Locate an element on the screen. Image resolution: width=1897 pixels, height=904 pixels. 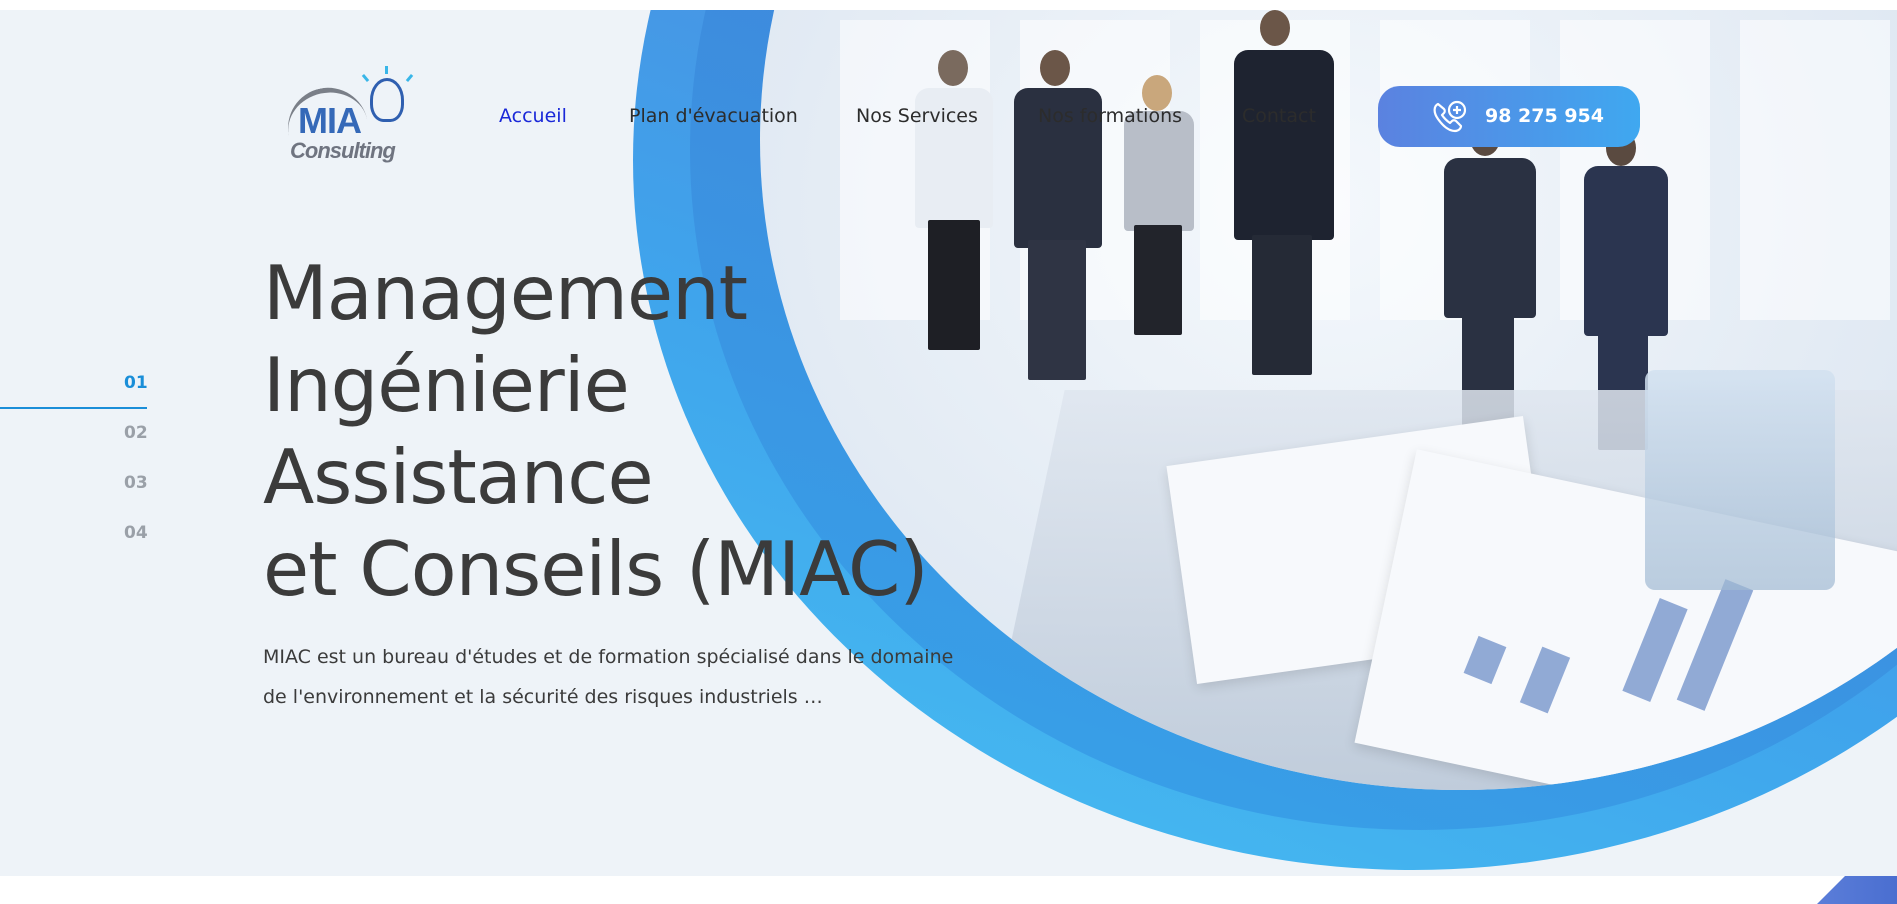
headline-line: Assistance is located at coordinates (458, 477).